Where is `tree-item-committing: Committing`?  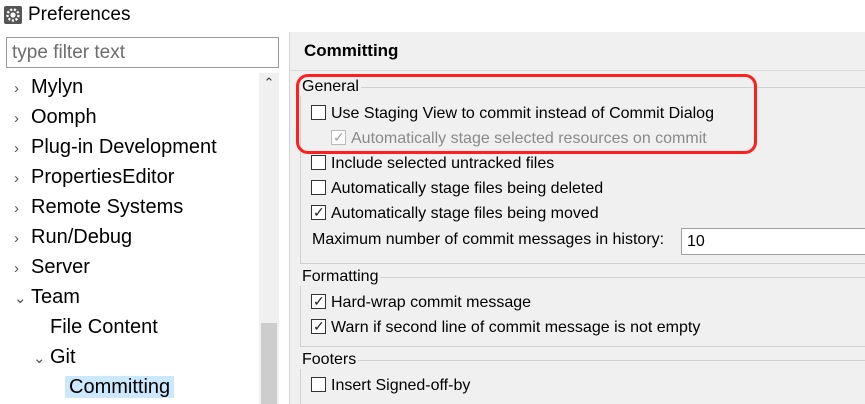 tree-item-committing: Committing is located at coordinates (111, 388).